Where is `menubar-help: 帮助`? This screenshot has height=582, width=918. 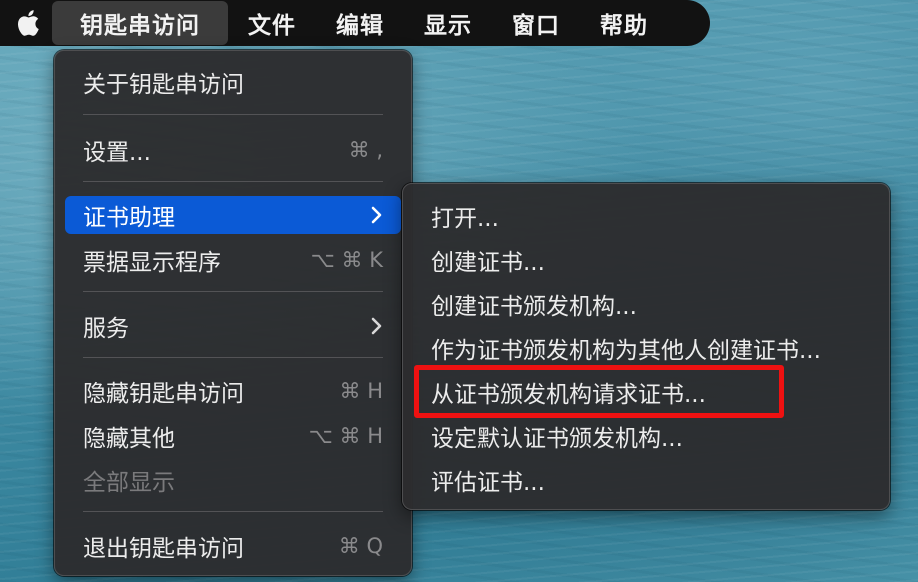 menubar-help: 帮助 is located at coordinates (624, 23).